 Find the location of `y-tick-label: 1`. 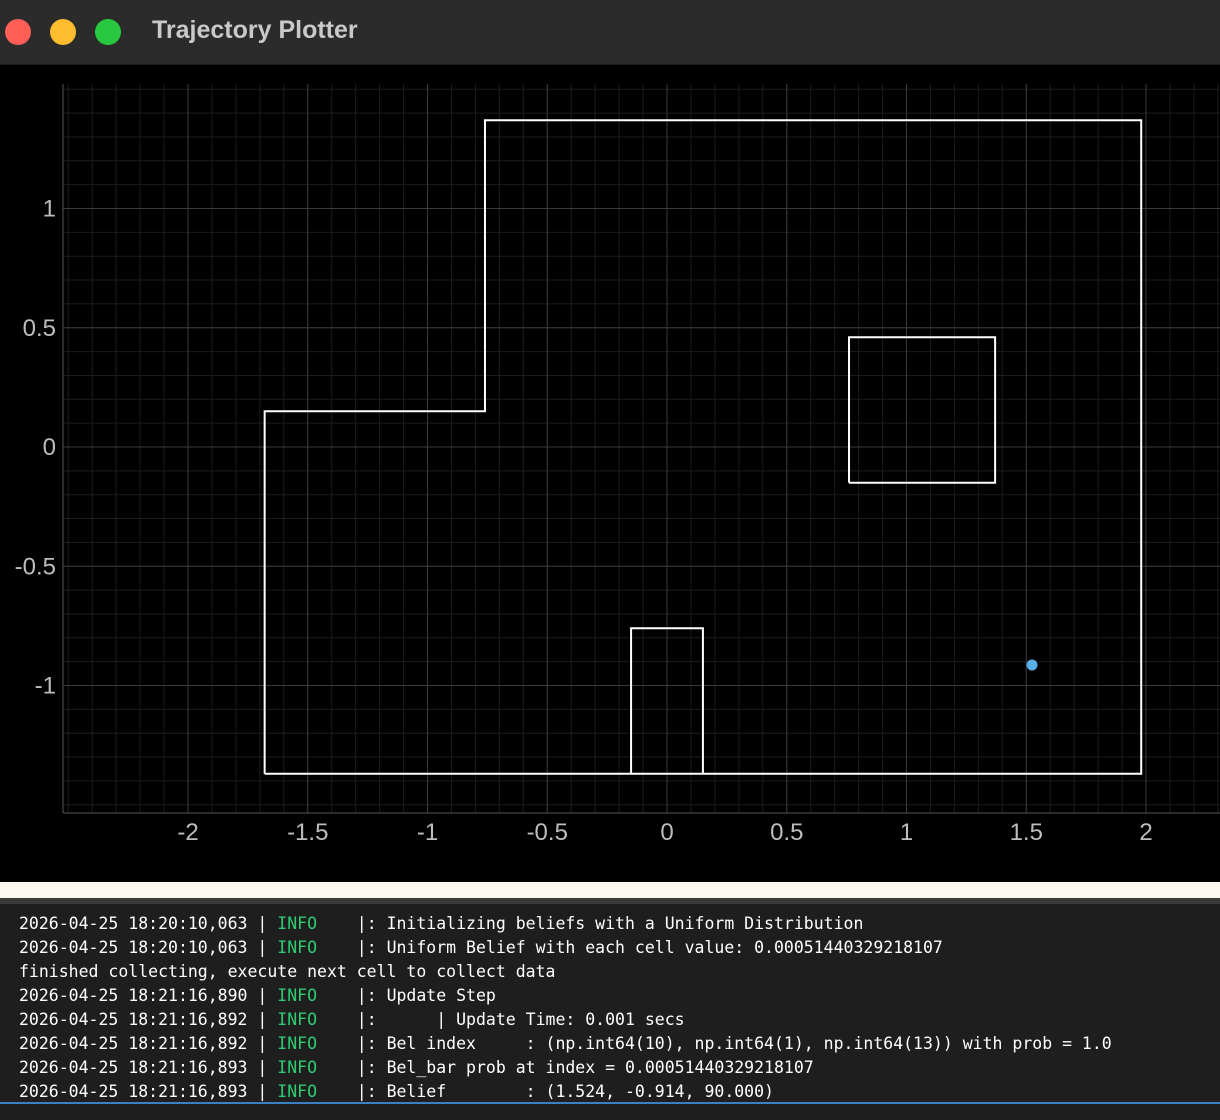

y-tick-label: 1 is located at coordinates (49, 209).